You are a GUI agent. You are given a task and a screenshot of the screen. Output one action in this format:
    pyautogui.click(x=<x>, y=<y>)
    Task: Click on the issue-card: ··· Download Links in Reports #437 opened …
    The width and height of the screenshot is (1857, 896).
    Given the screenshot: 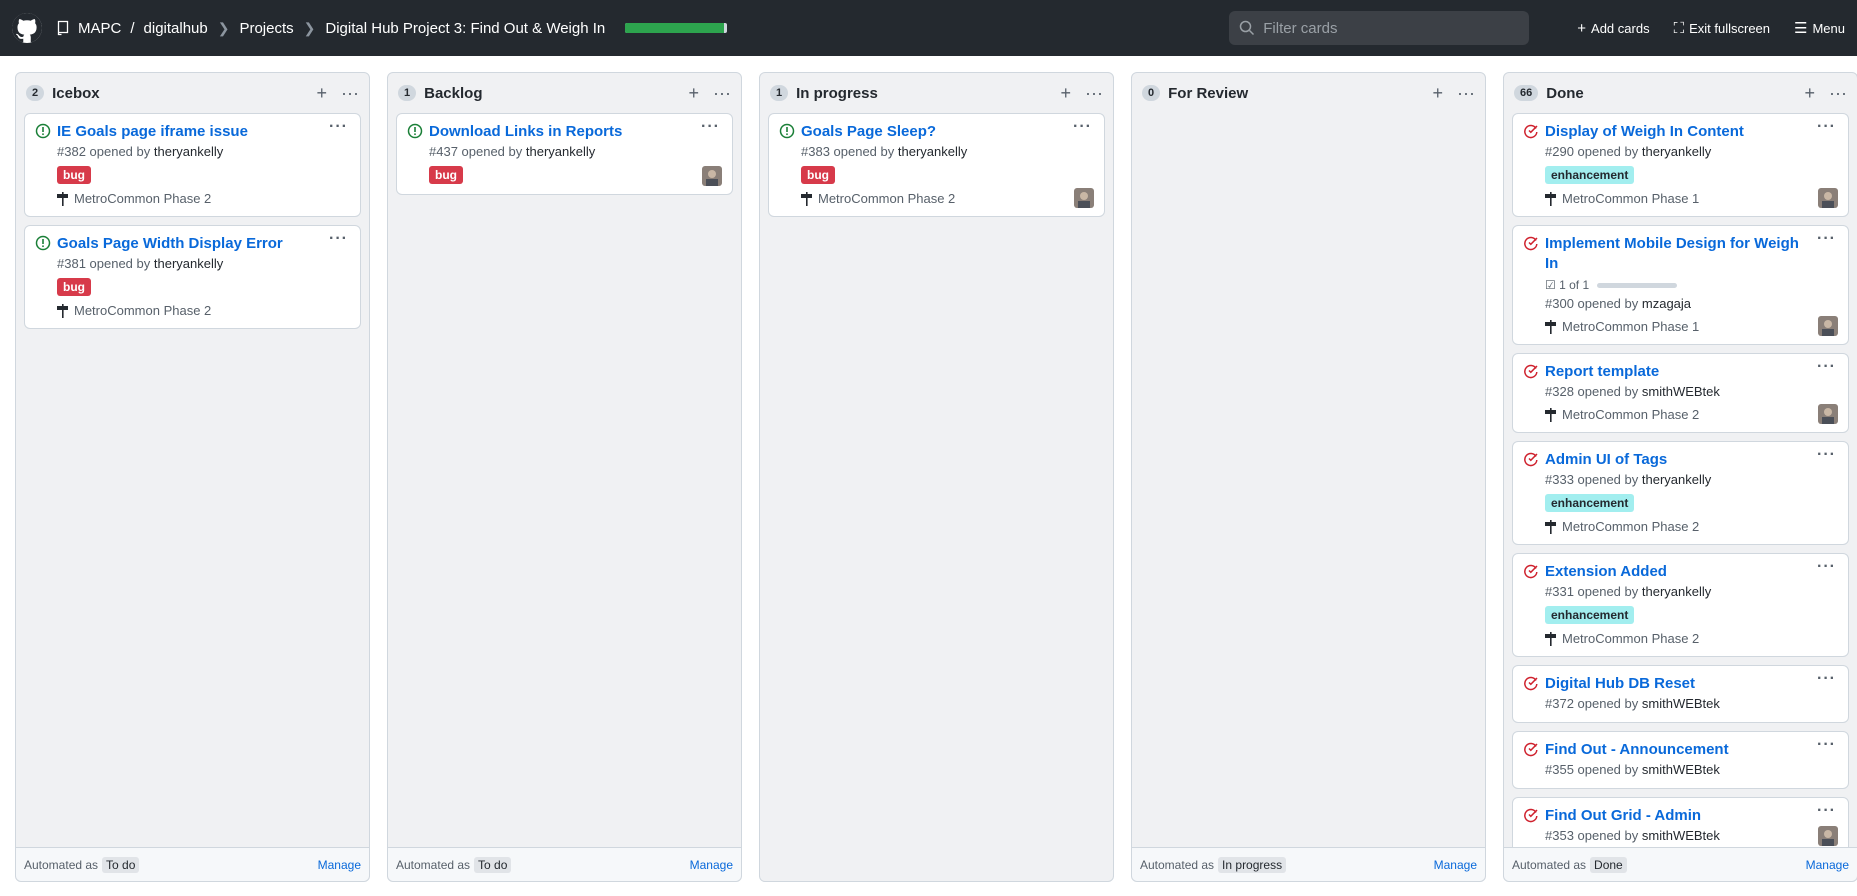 What is the action you would take?
    pyautogui.click(x=564, y=154)
    